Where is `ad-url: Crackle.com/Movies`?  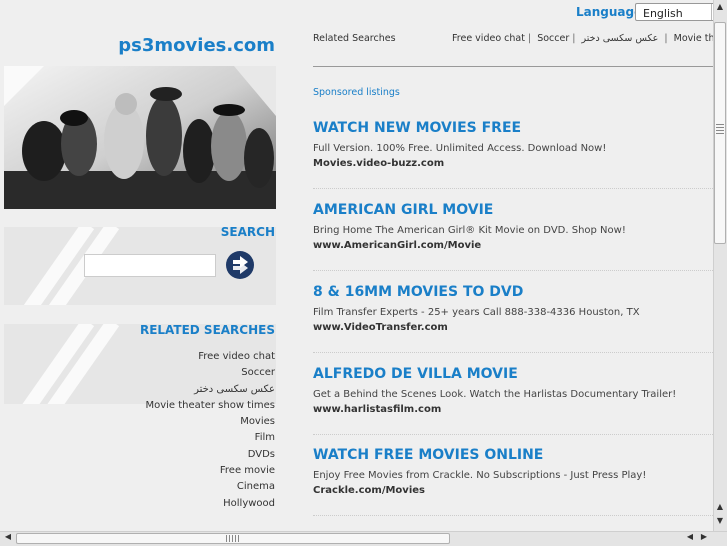
ad-url: Crackle.com/Movies is located at coordinates (513, 490).